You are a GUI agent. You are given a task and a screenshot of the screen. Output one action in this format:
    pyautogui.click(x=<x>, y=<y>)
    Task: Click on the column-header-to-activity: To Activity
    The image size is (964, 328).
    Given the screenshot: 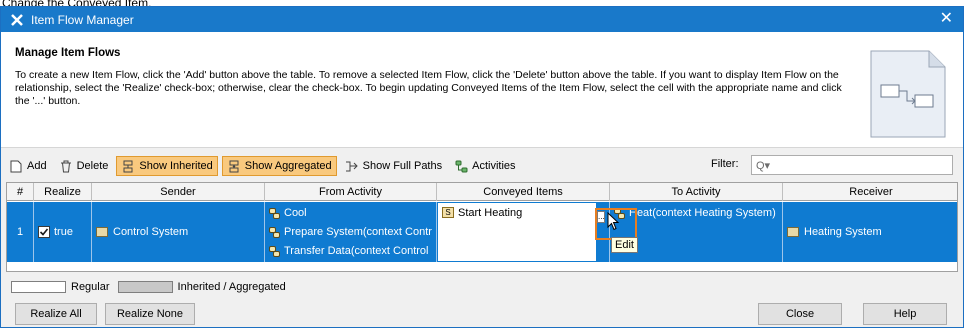 What is the action you would take?
    pyautogui.click(x=696, y=192)
    